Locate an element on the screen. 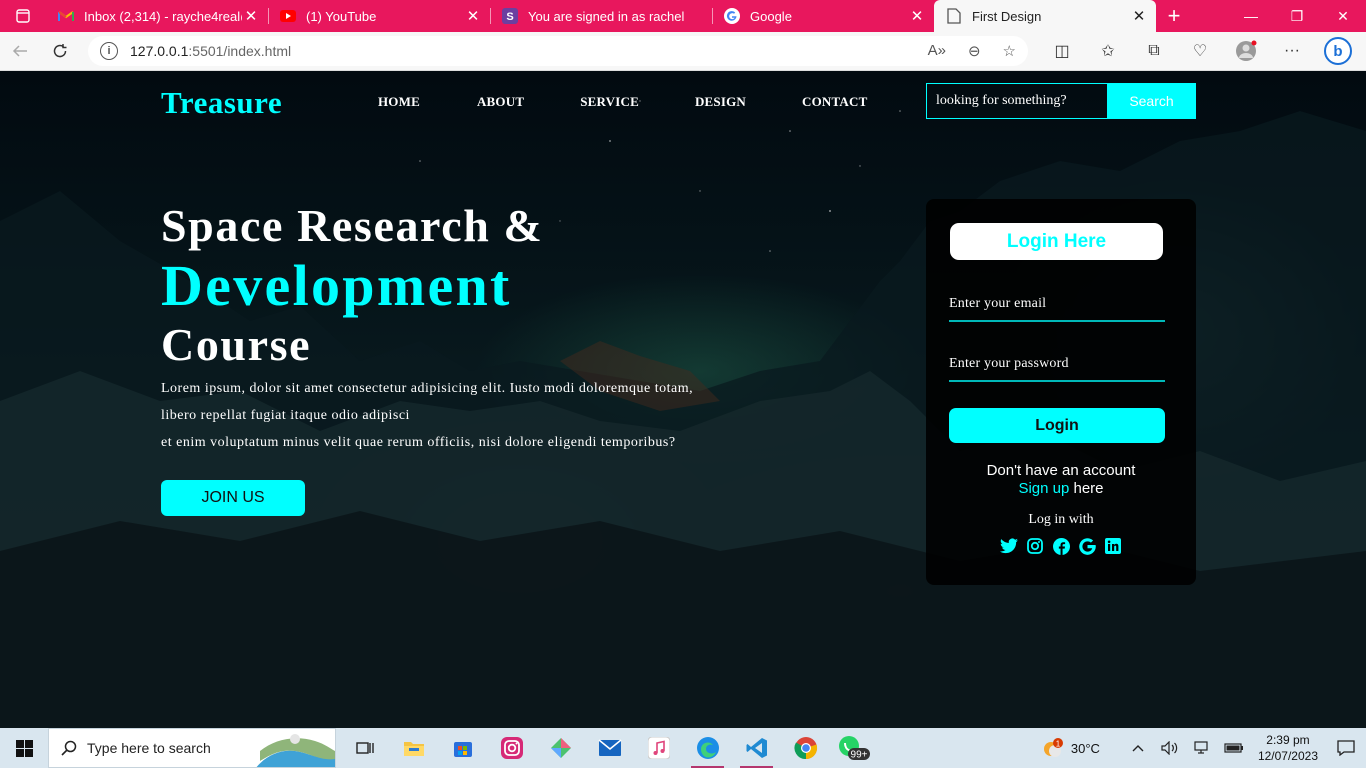  google-icon is located at coordinates (1087, 546).